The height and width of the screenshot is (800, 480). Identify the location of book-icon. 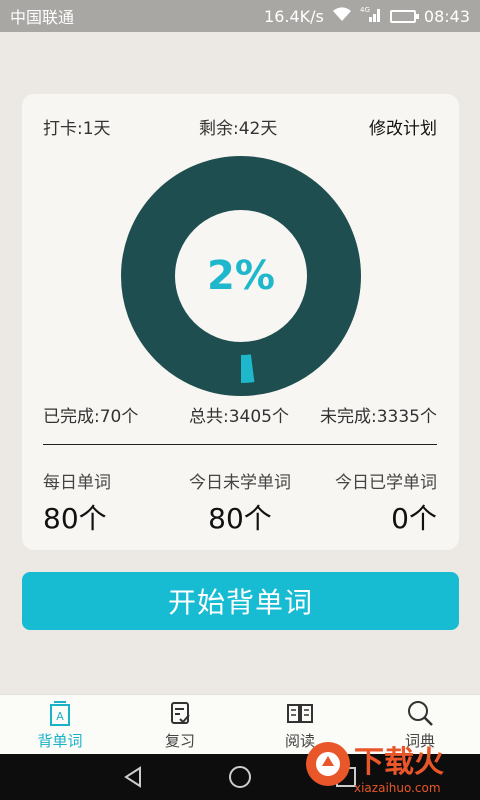
(300, 713).